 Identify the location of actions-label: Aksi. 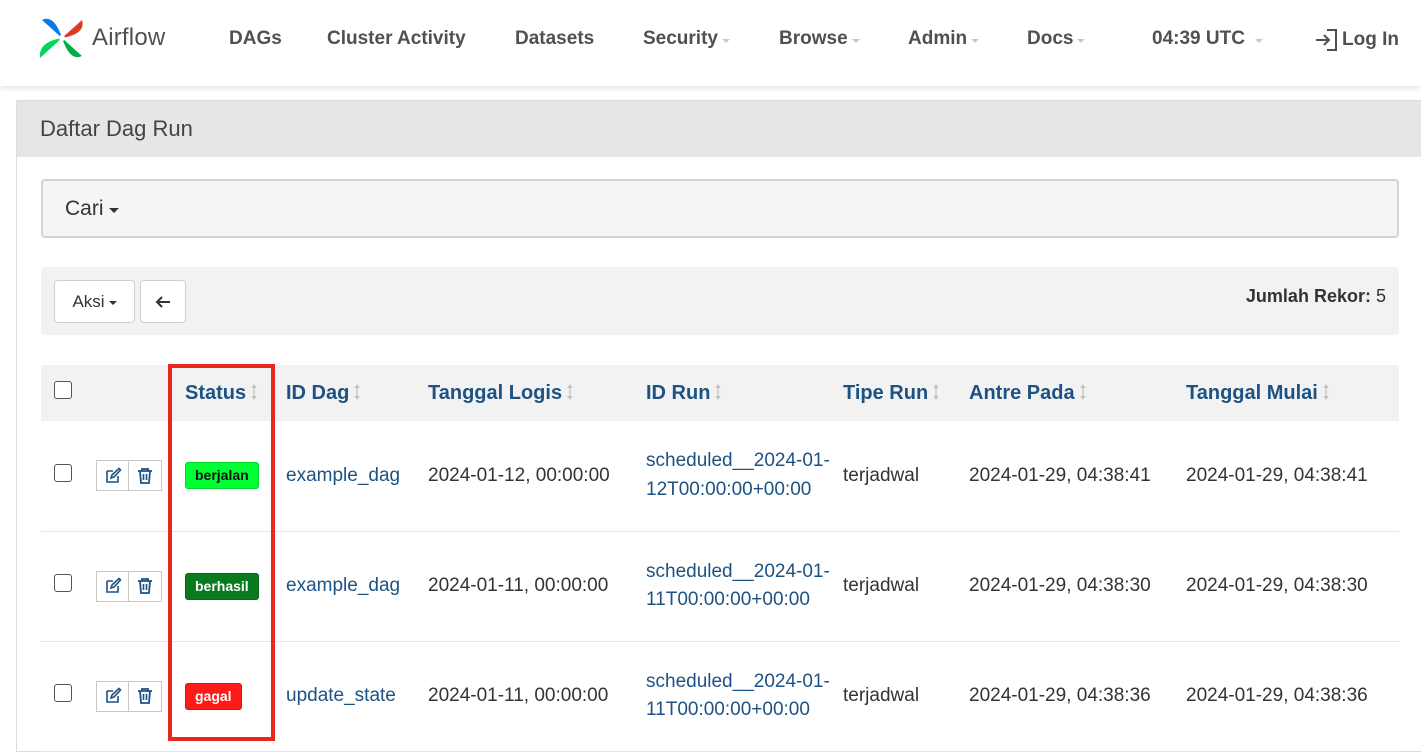
(88, 301).